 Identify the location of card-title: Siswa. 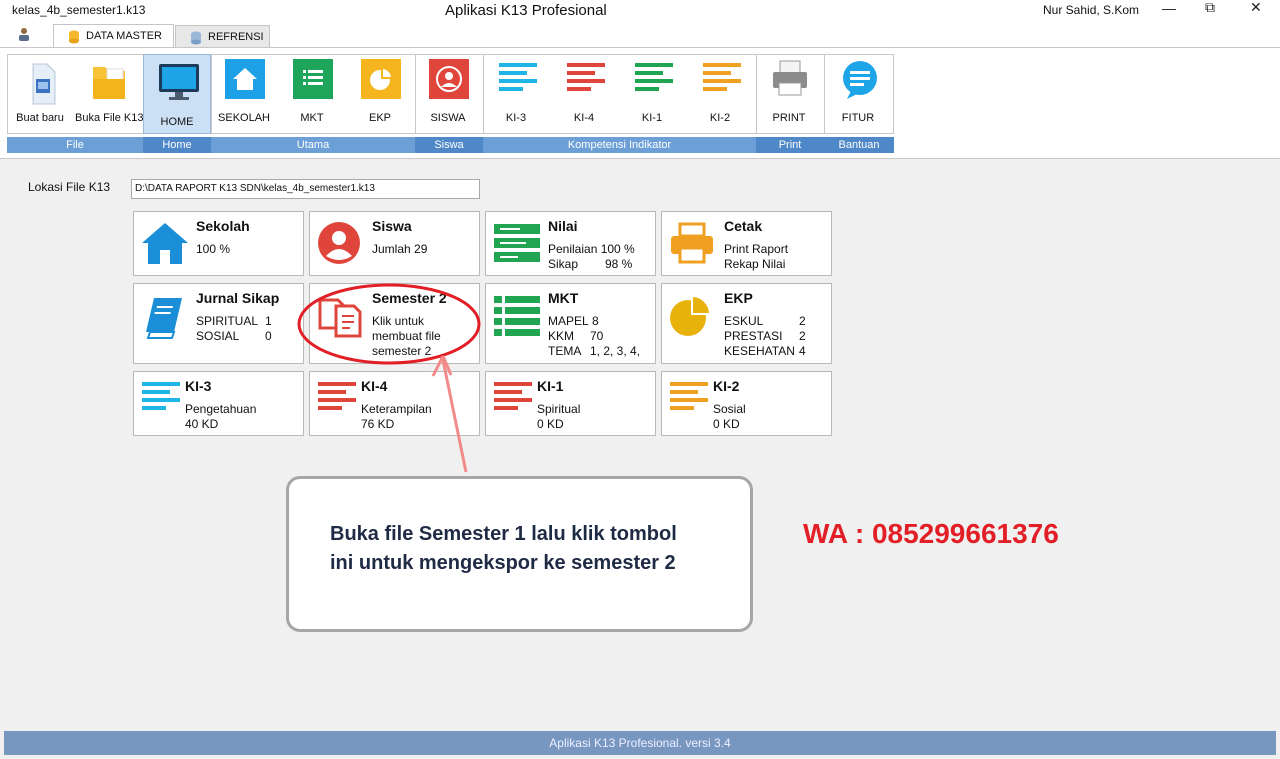
(392, 226).